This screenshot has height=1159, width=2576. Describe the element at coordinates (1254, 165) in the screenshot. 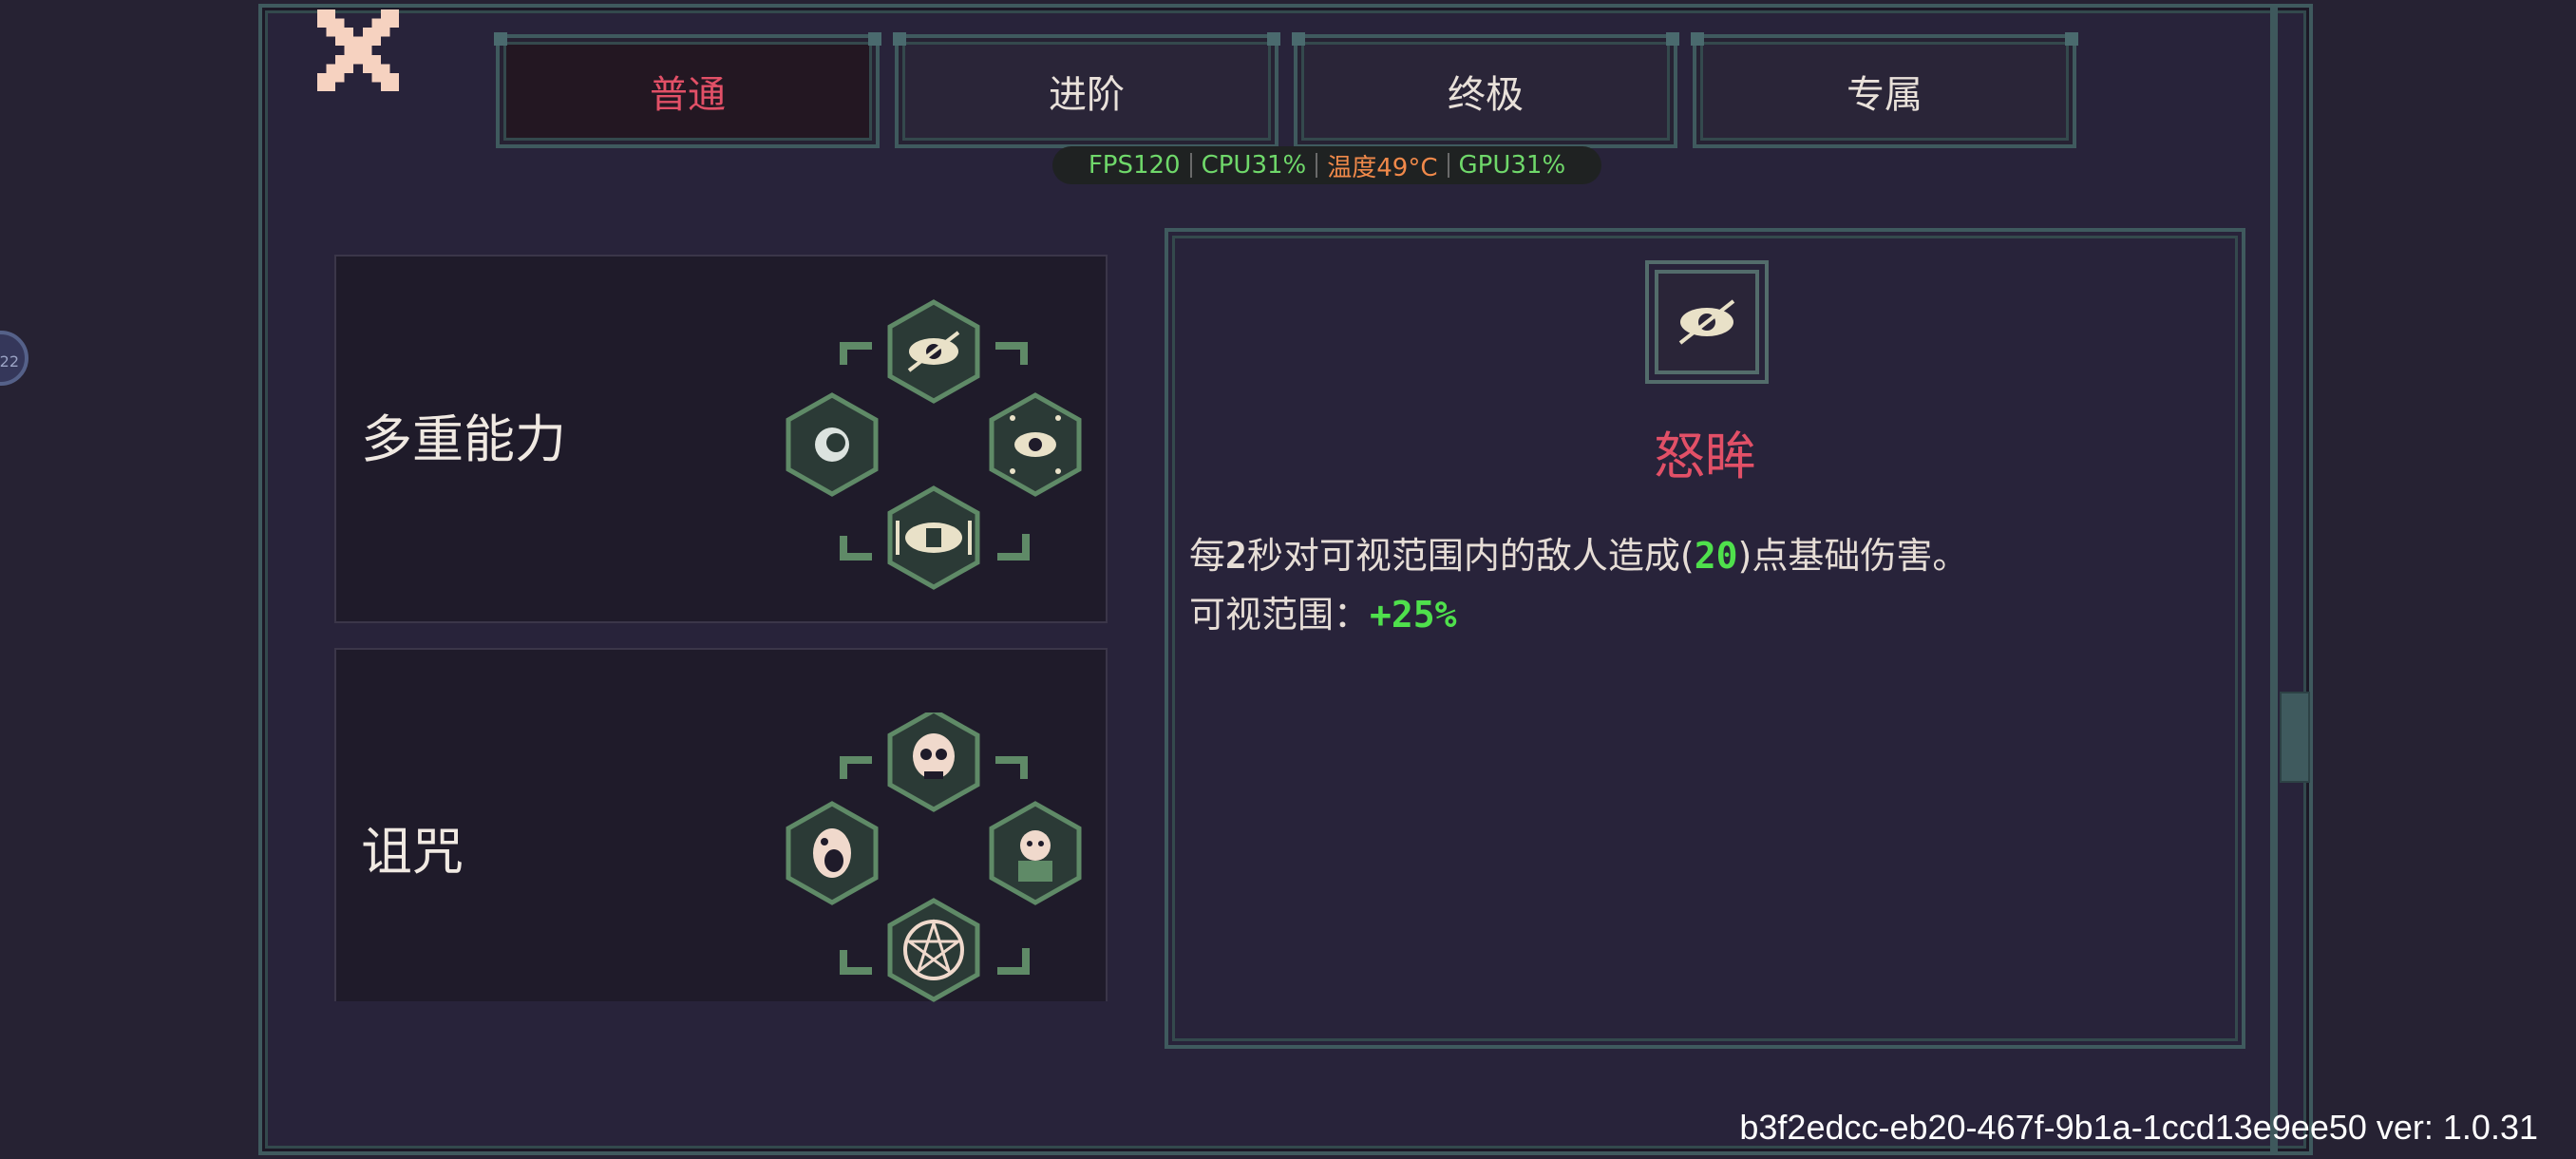

I see `cpu-readout: CPU31%` at that location.